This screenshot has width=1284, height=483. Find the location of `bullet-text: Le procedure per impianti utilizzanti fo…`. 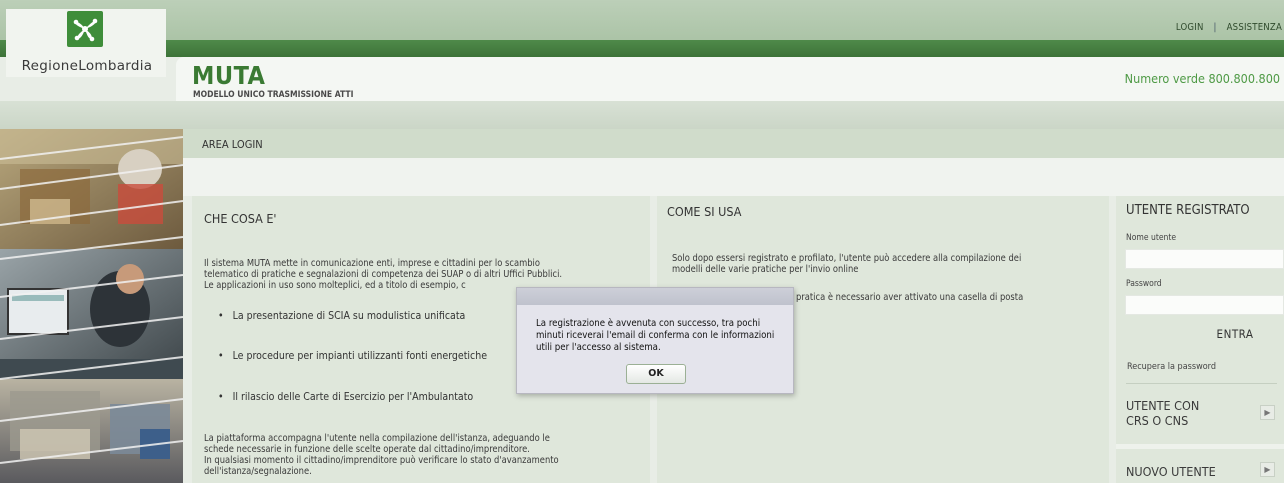

bullet-text: Le procedure per impianti utilizzanti fo… is located at coordinates (360, 356).